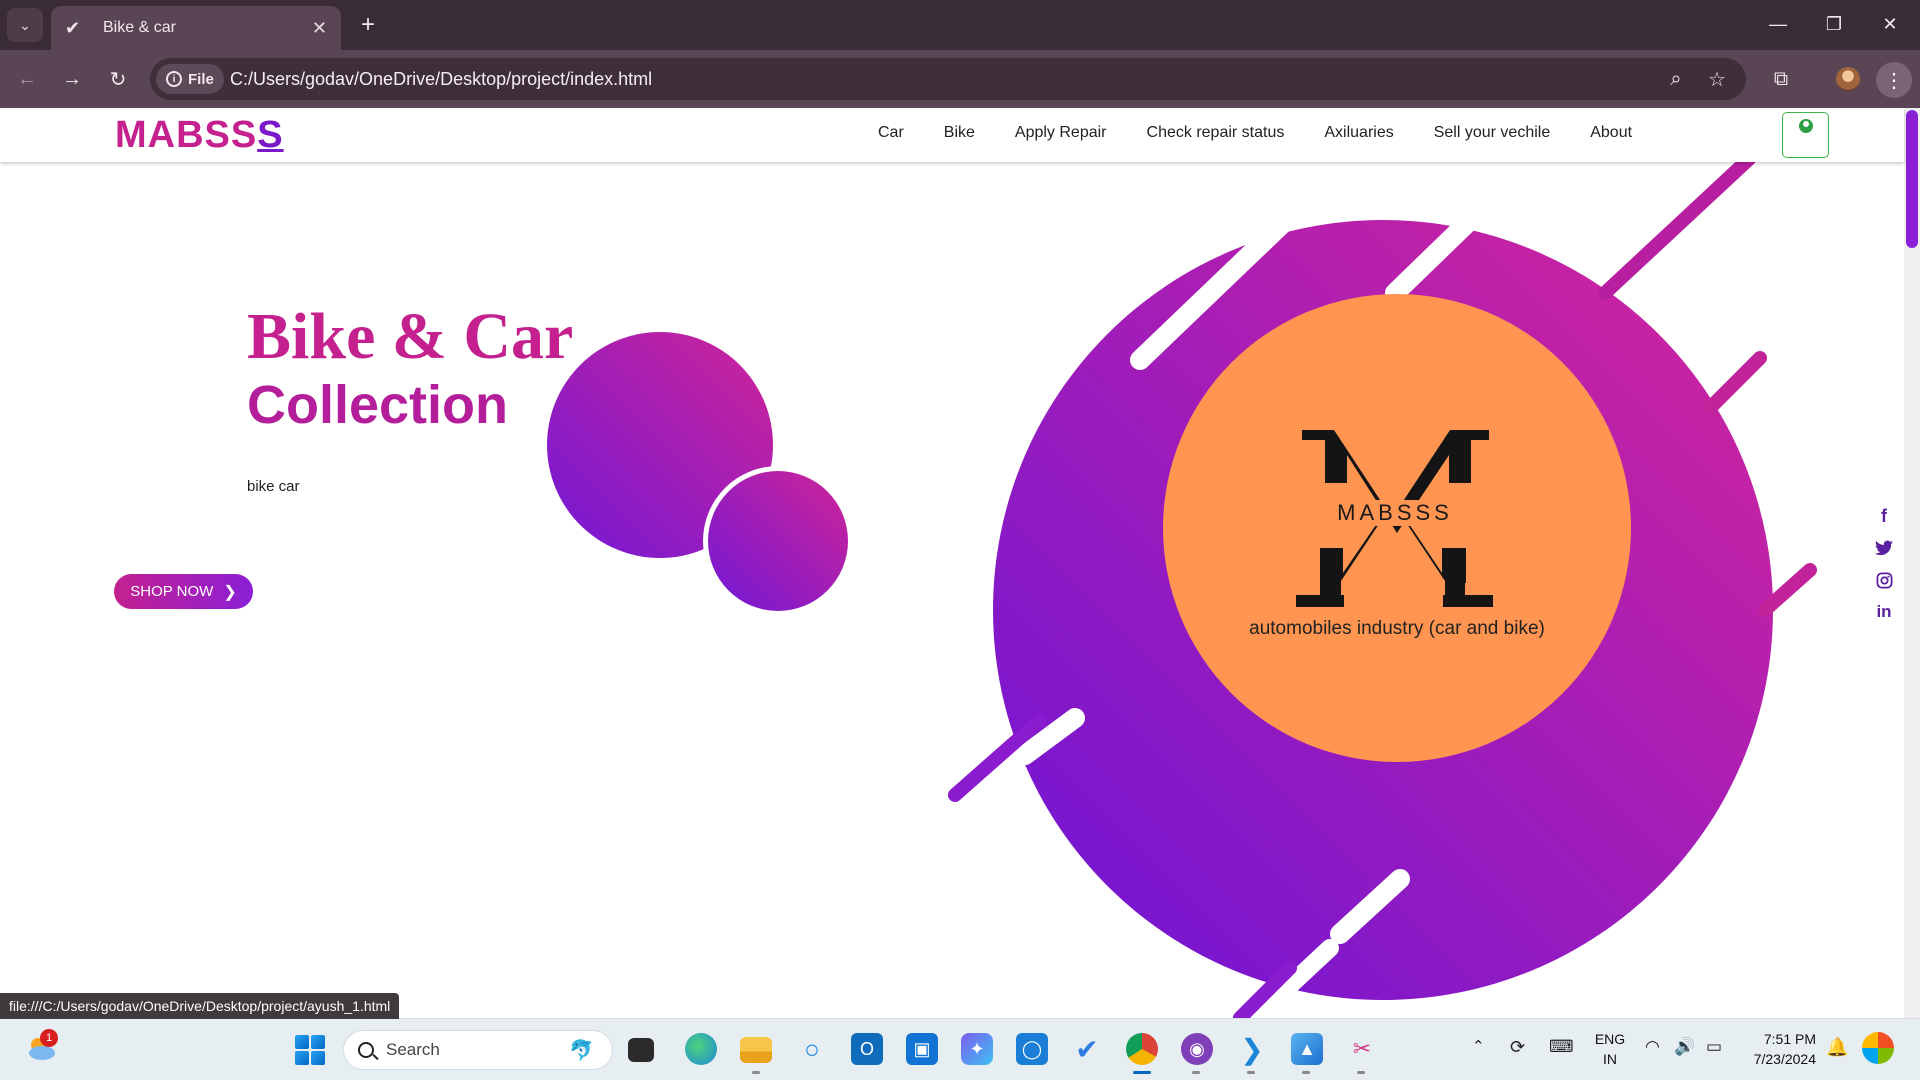 This screenshot has height=1080, width=1920. Describe the element at coordinates (1684, 1047) in the screenshot. I see `volume-icon: 🔊` at that location.